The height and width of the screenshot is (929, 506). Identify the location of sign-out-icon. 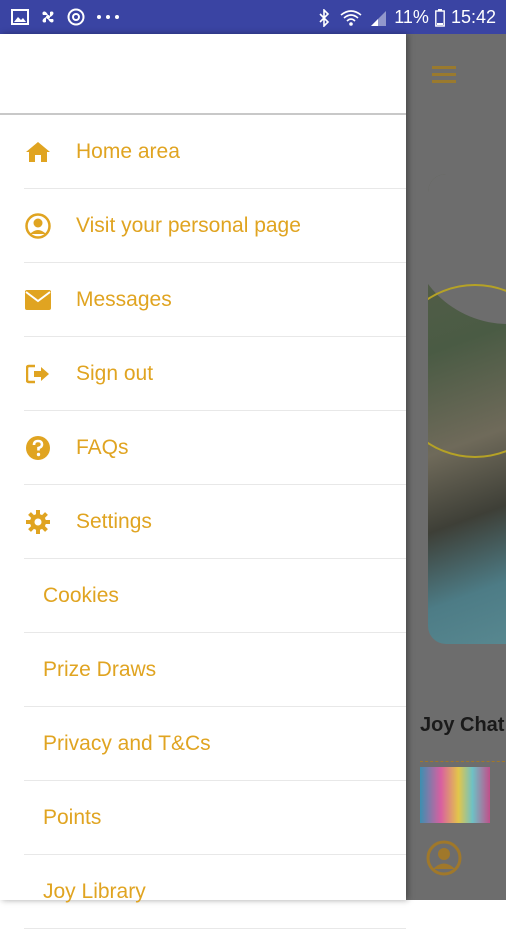
(38, 374).